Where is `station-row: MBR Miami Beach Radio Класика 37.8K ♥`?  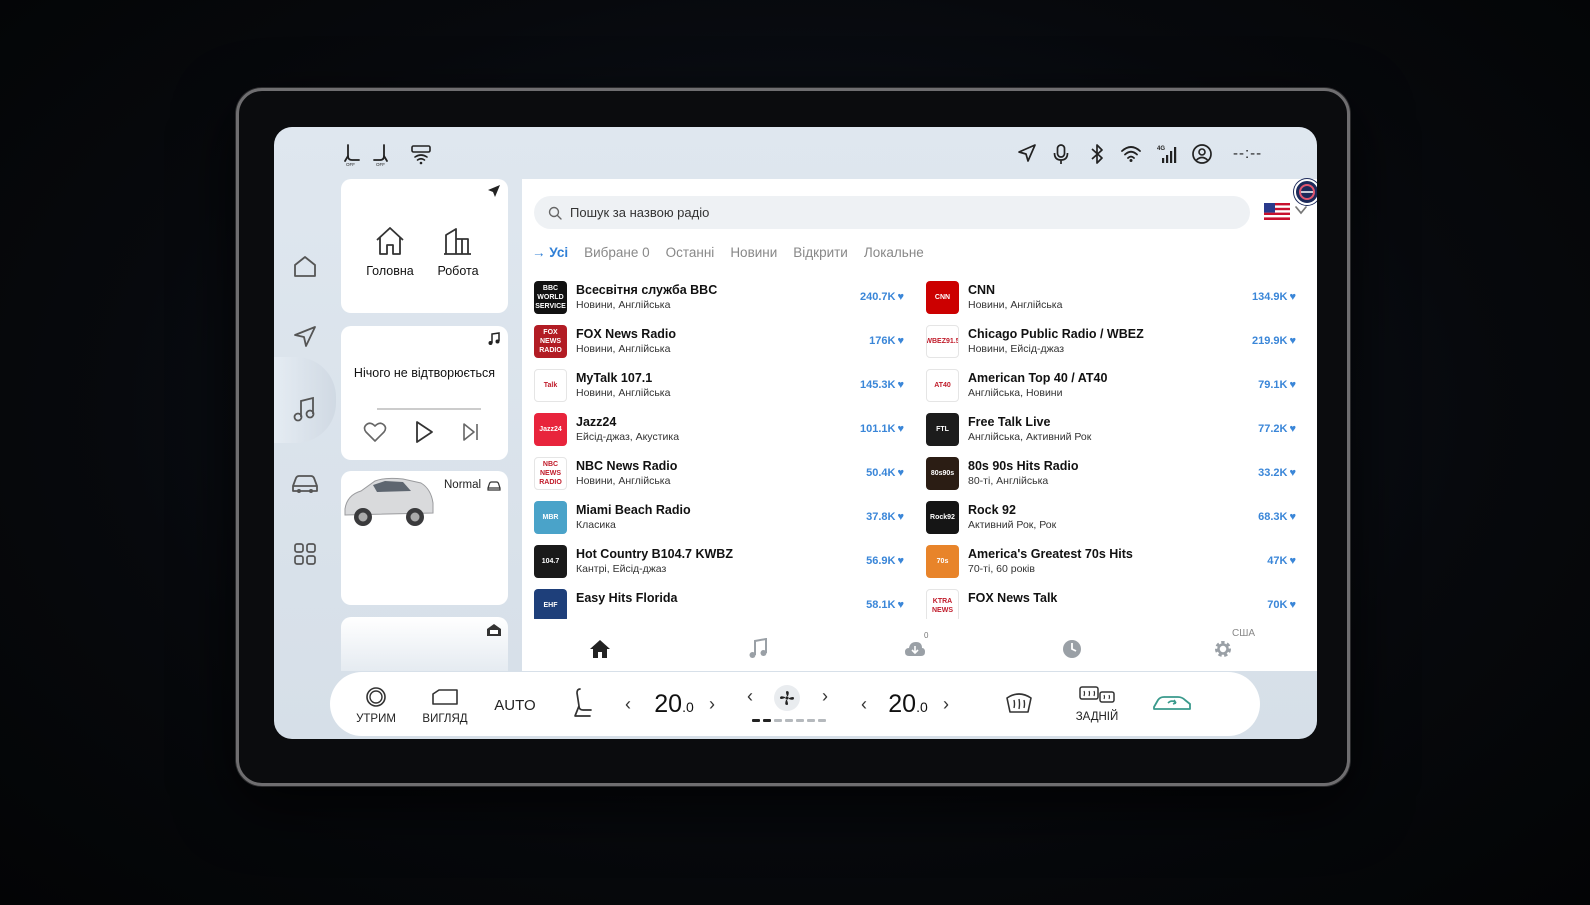
station-row: MBR Miami Beach Radio Класика 37.8K ♥ is located at coordinates (721, 518).